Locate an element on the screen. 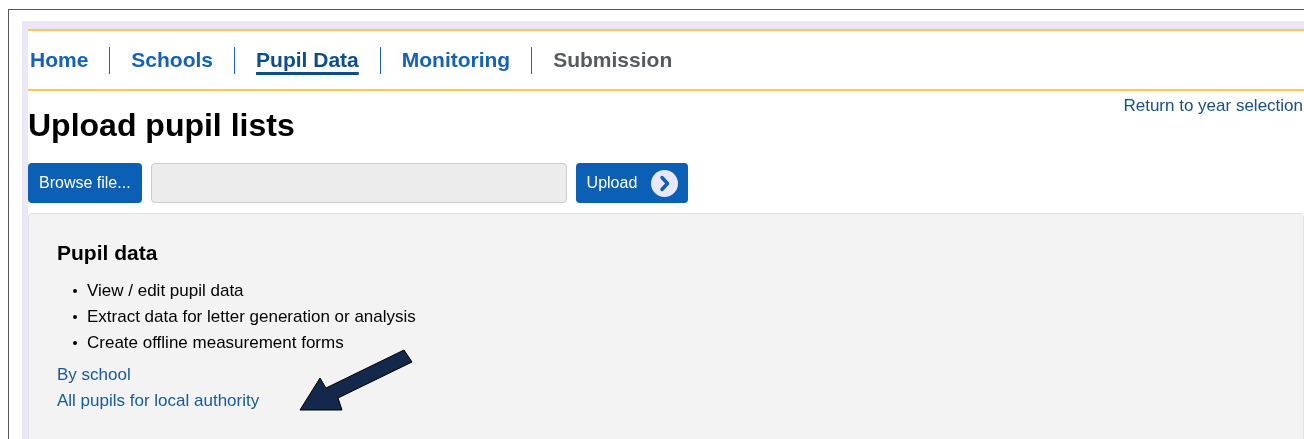 The image size is (1304, 439). panel-link: All pupils for local authority is located at coordinates (158, 401).